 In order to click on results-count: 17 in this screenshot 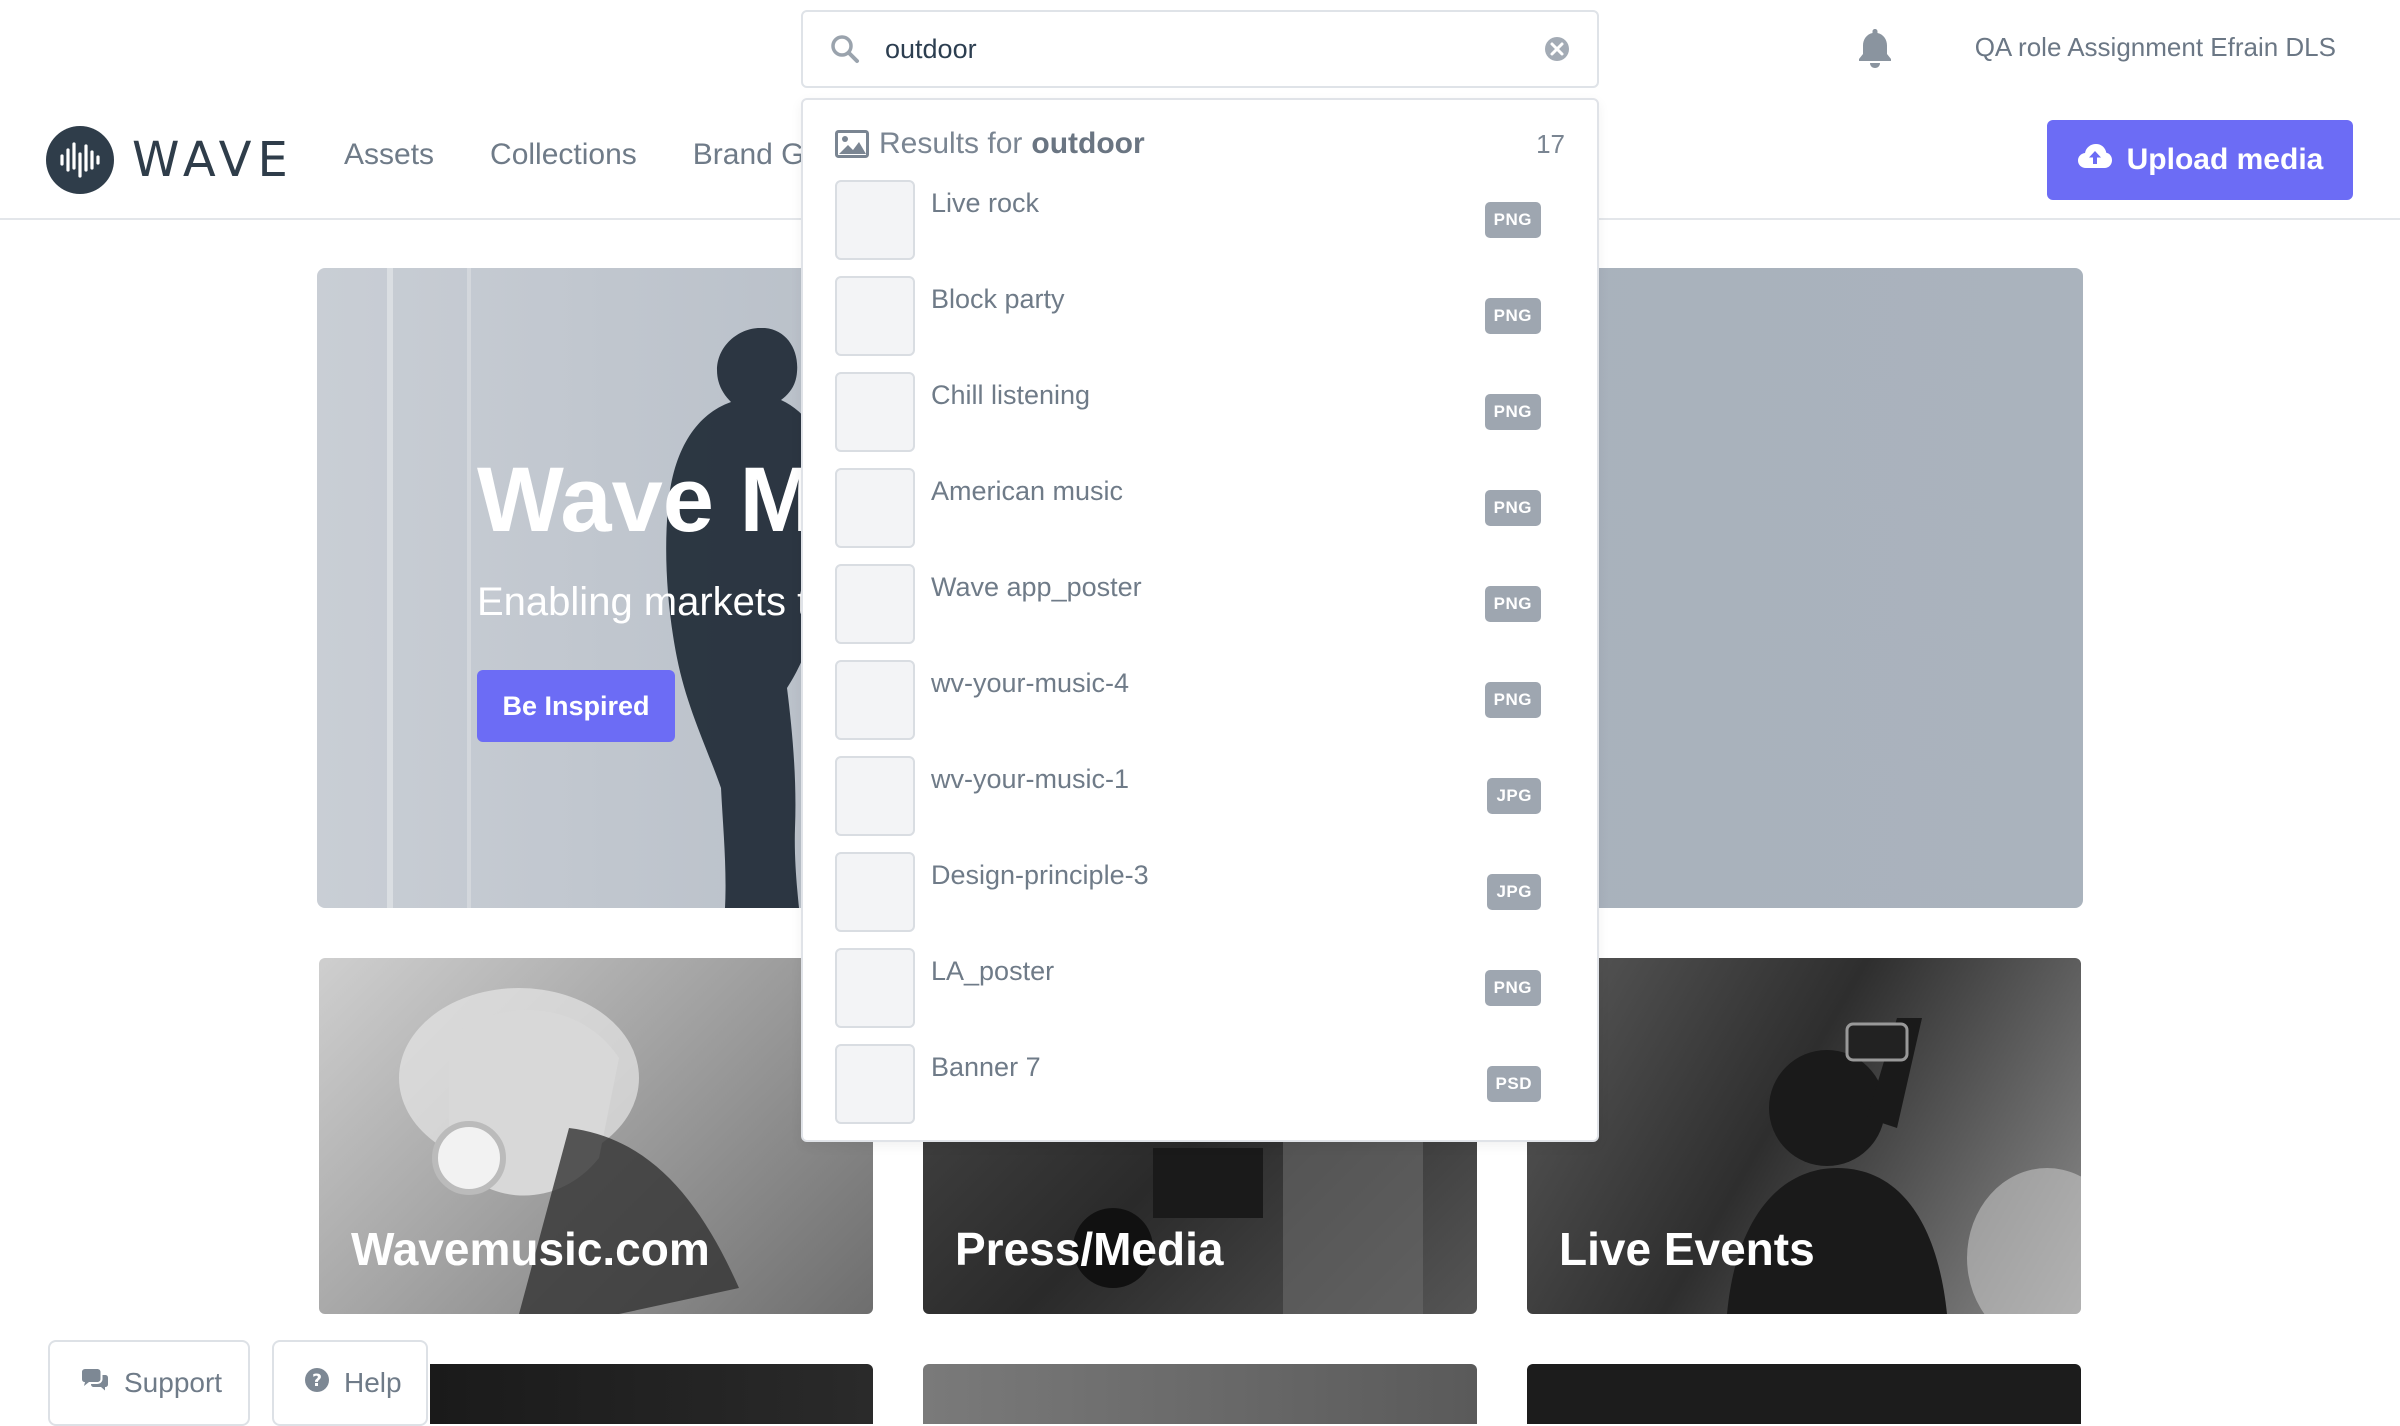, I will do `click(1550, 143)`.